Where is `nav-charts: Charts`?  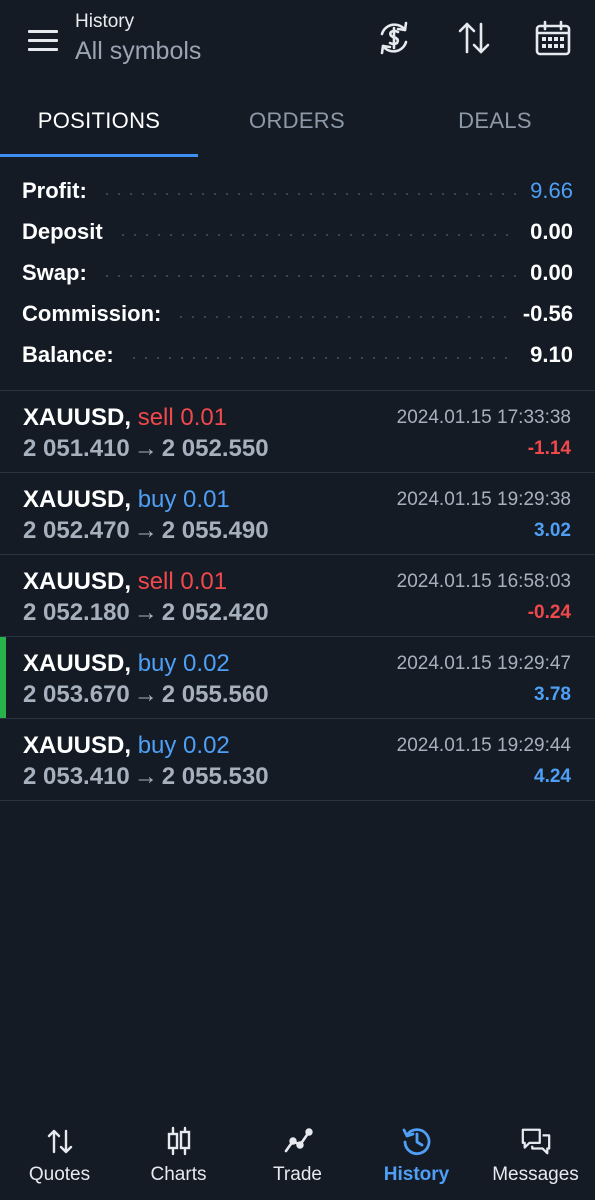
nav-charts: Charts is located at coordinates (178, 1155).